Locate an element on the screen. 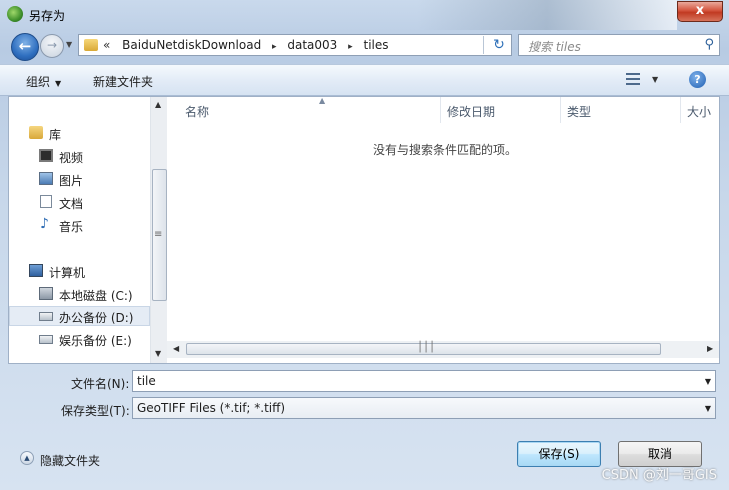 The height and width of the screenshot is (490, 729). new-folder-button: 新建文件夹 is located at coordinates (123, 81).